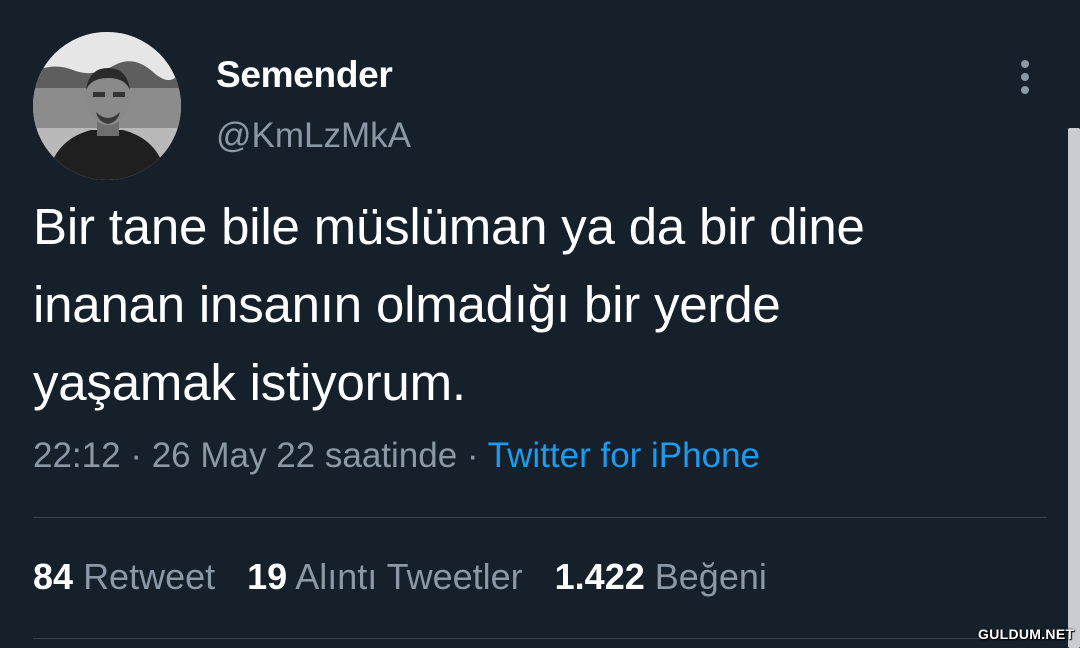 Image resolution: width=1080 pixels, height=648 pixels. I want to click on author-avatar, so click(107, 106).